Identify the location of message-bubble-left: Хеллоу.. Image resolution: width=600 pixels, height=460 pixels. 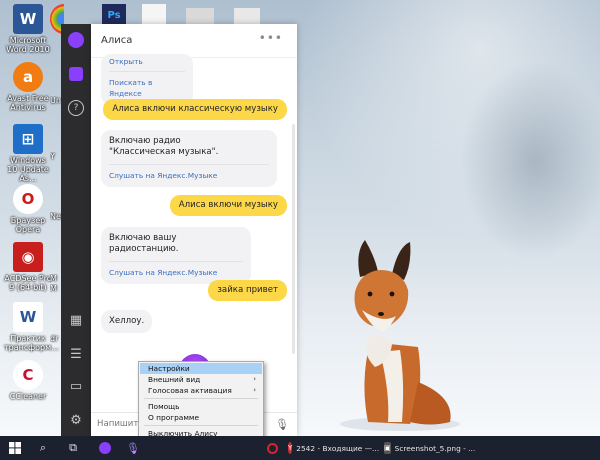
(127, 321).